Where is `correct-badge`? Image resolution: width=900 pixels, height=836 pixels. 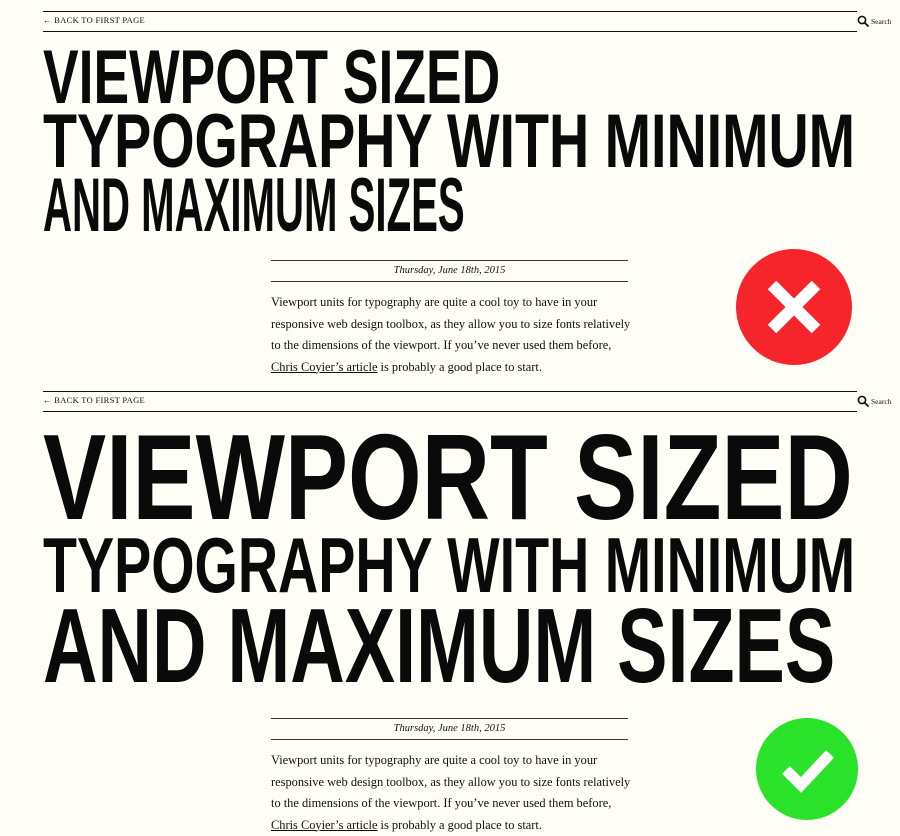 correct-badge is located at coordinates (807, 769).